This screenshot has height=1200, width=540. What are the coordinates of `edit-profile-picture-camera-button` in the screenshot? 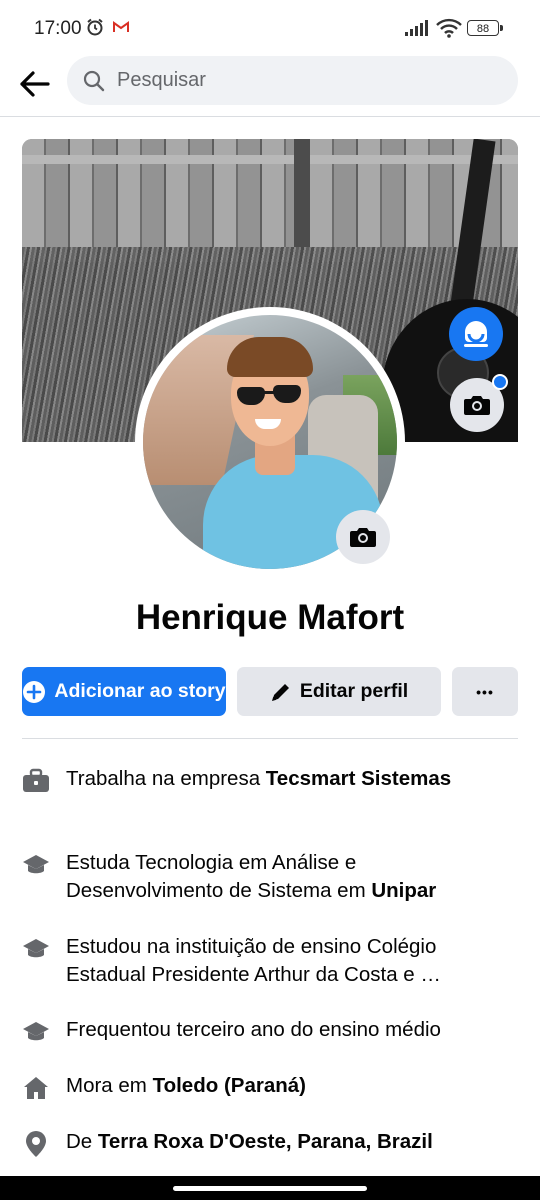 It's located at (363, 537).